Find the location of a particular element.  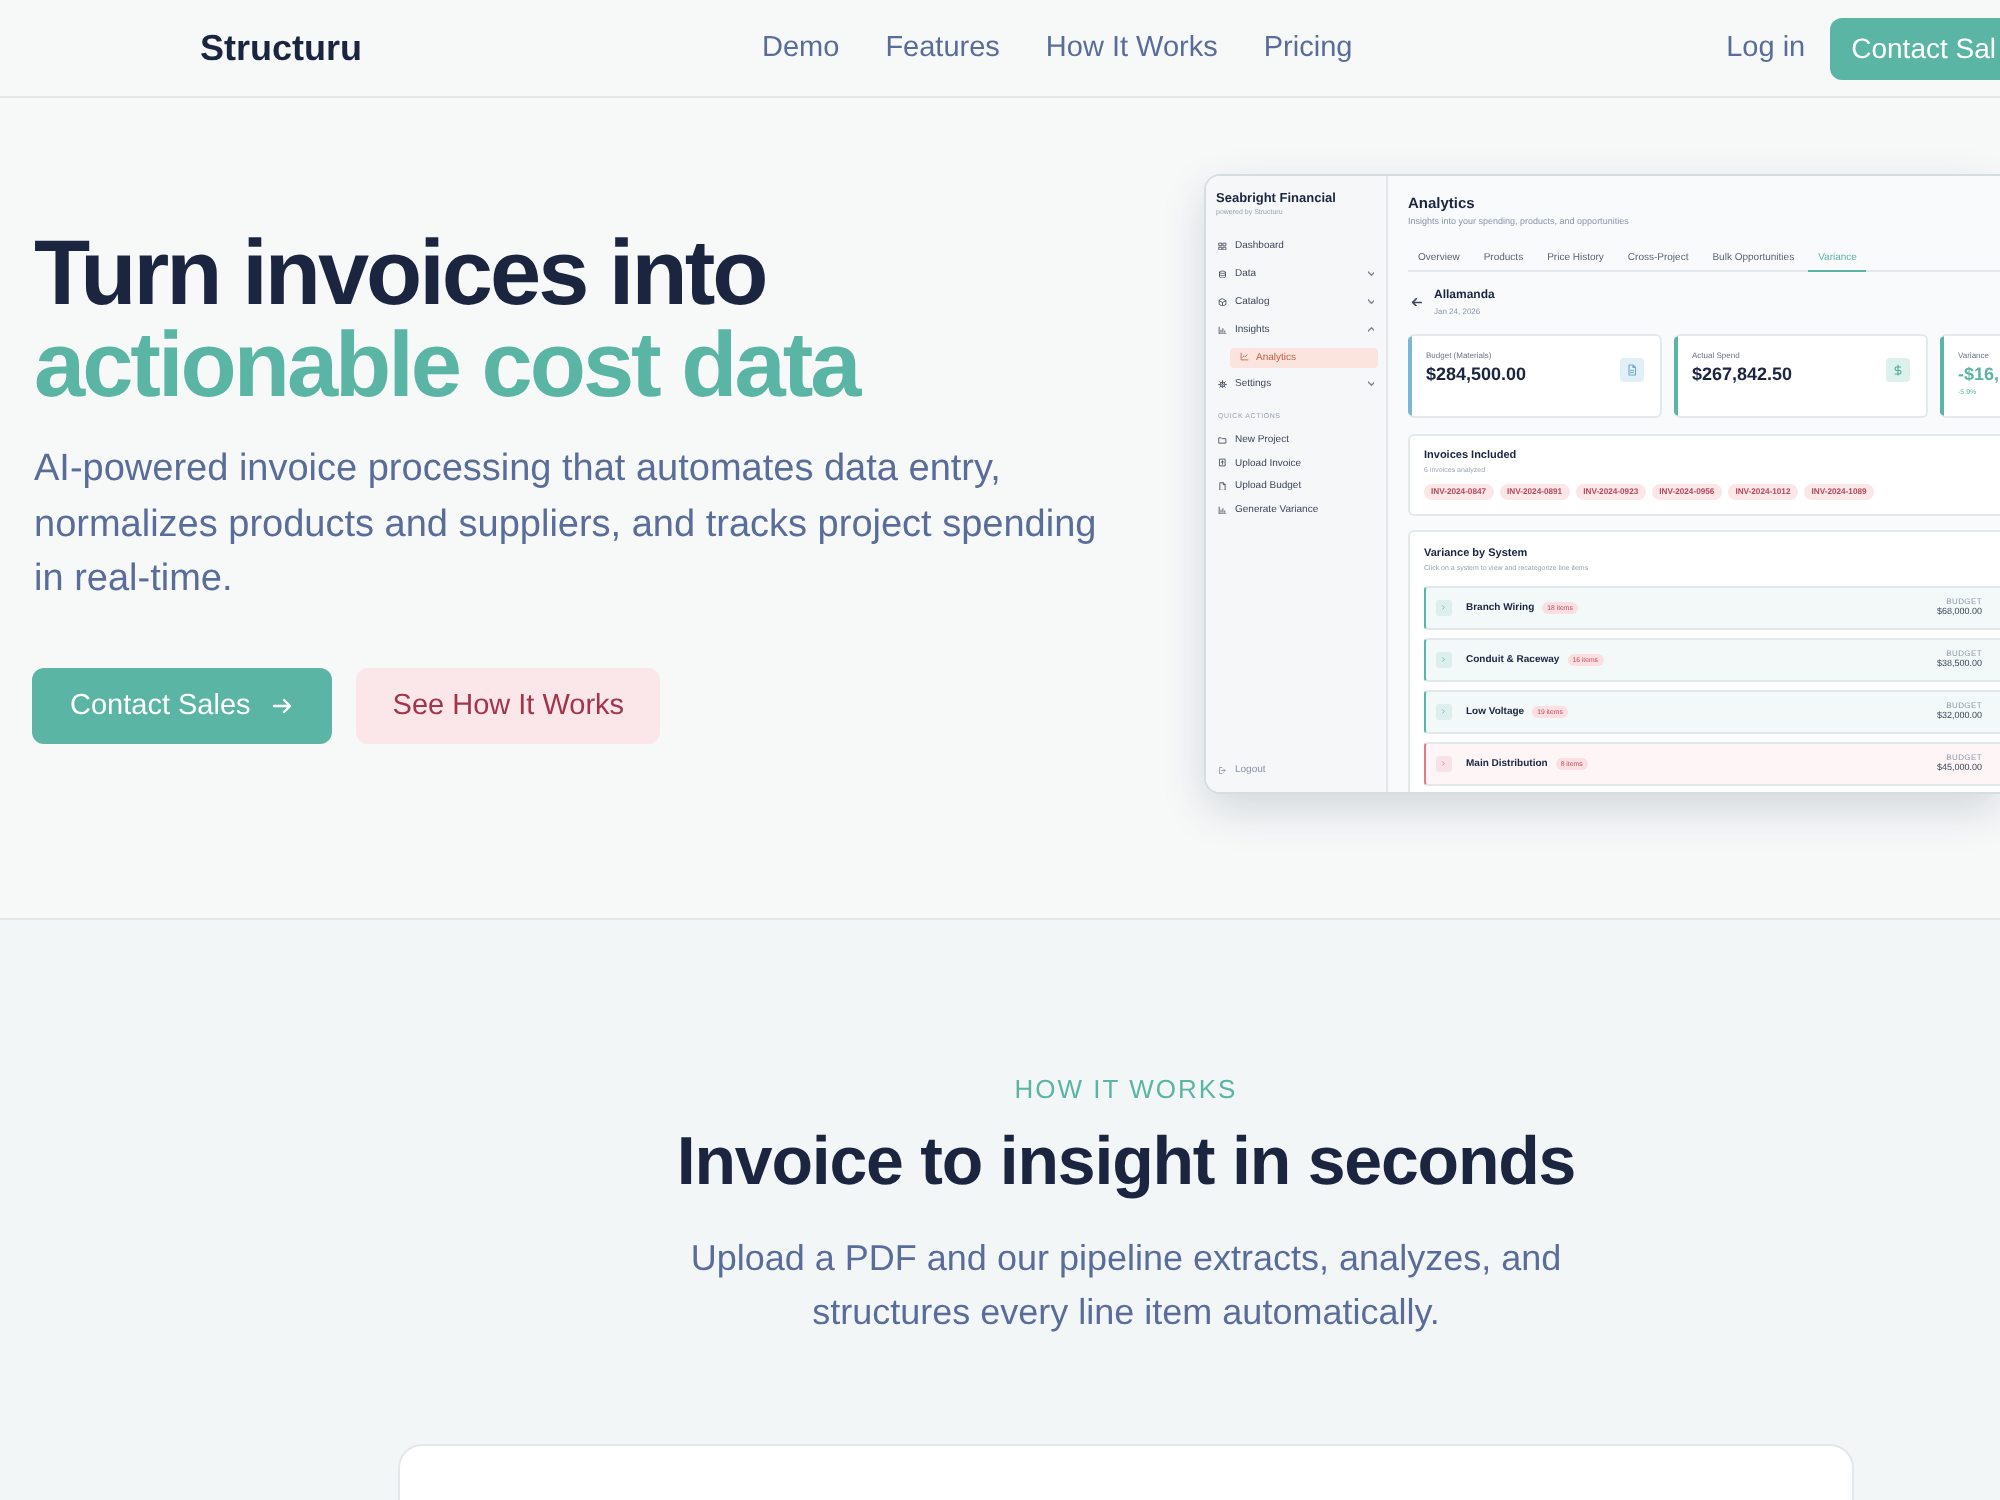

logout-icon is located at coordinates (1222, 770).